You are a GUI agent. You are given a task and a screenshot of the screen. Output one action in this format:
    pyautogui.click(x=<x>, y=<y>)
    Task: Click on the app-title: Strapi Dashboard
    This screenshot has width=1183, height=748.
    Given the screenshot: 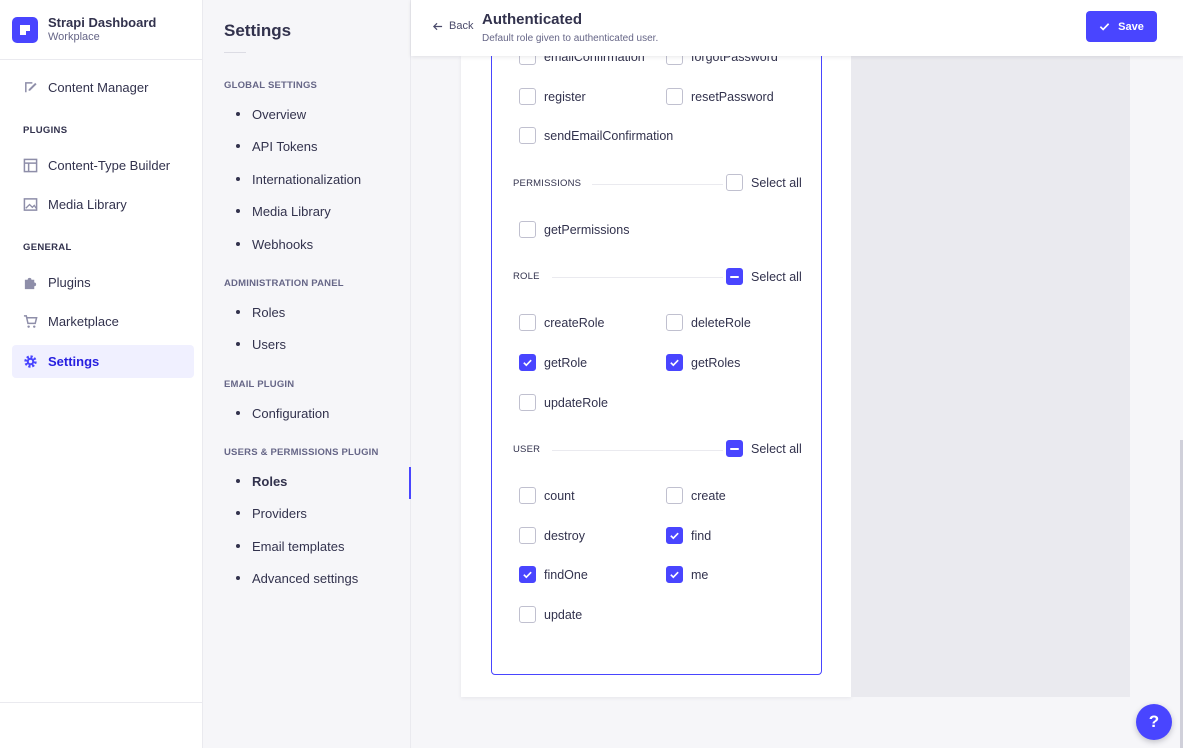 What is the action you would take?
    pyautogui.click(x=102, y=22)
    